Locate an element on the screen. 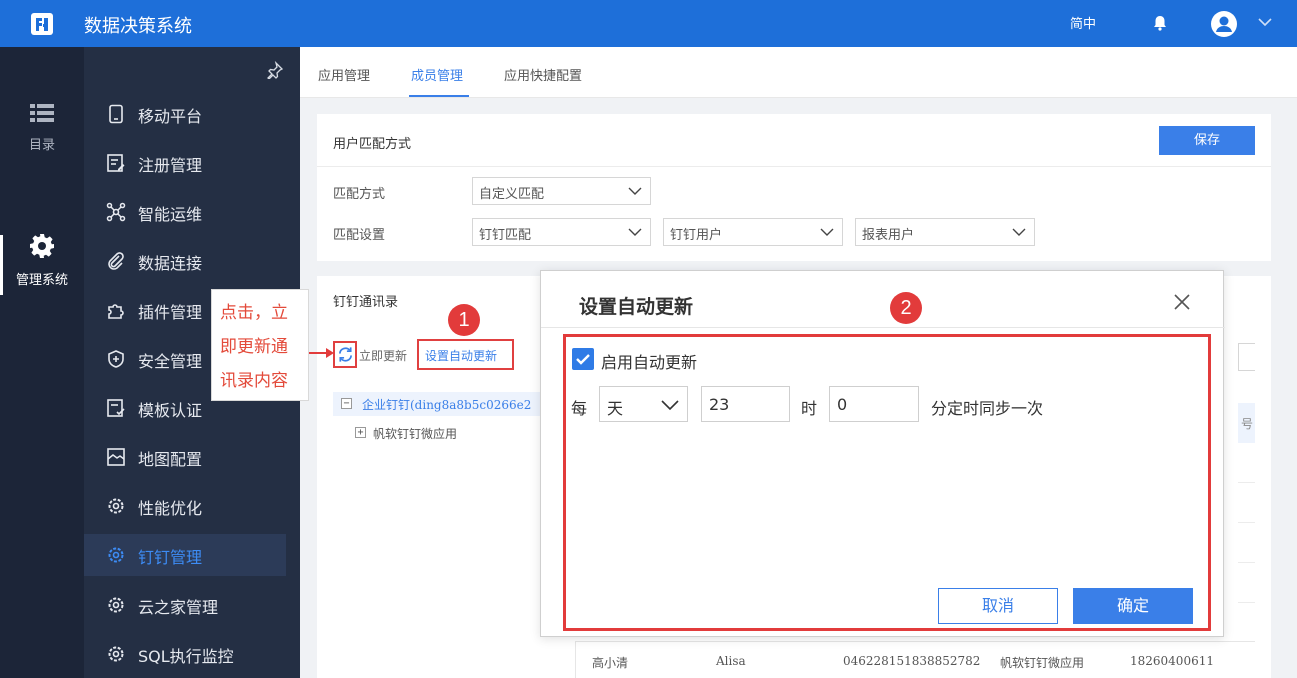 The image size is (1297, 678). card-title: 用户匹配方式 is located at coordinates (372, 144).